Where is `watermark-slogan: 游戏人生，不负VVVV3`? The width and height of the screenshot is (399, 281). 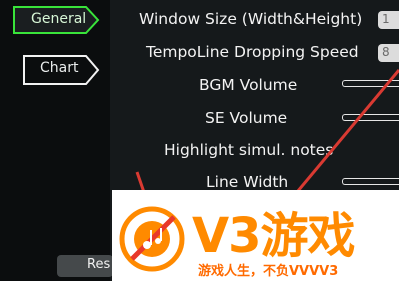
watermark-slogan: 游戏人生，不负VVVV3 is located at coordinates (268, 271).